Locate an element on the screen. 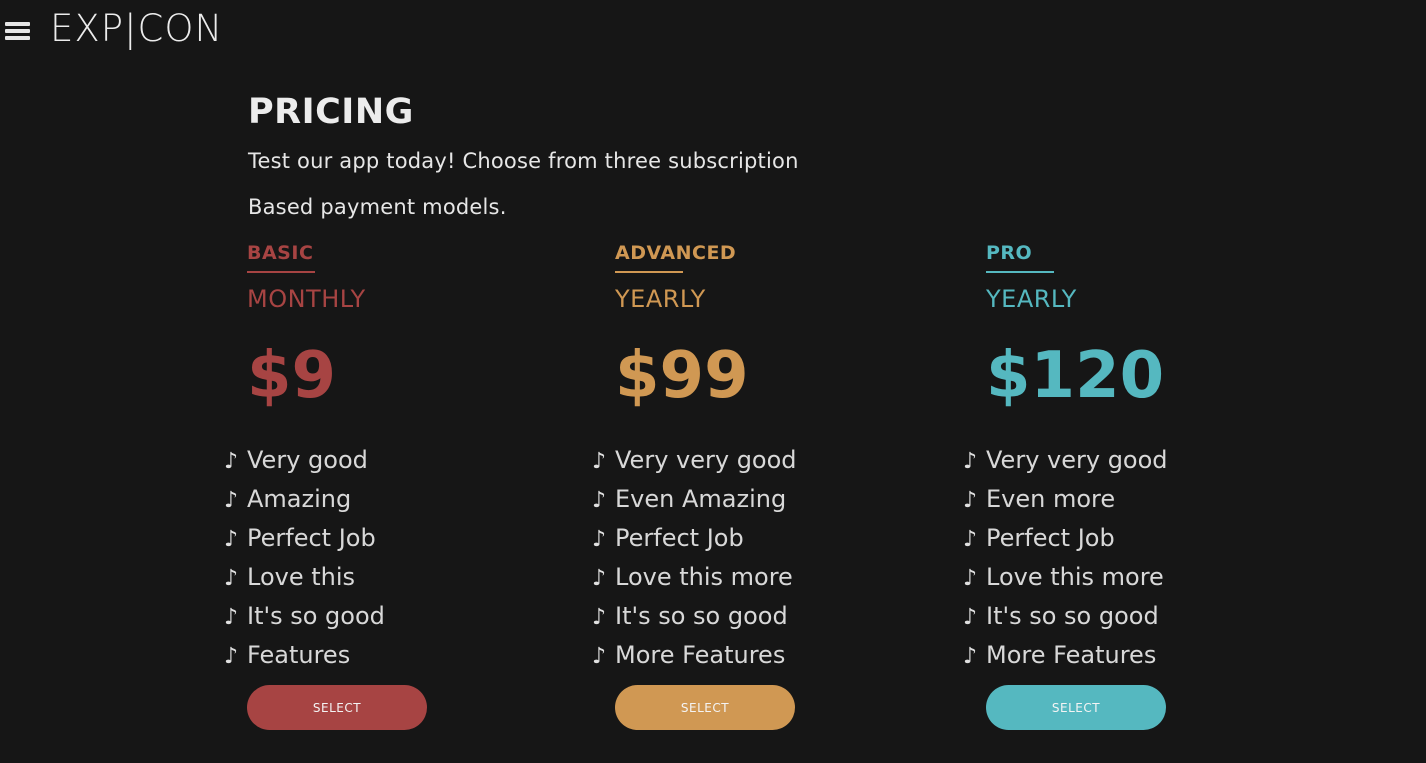 The width and height of the screenshot is (1426, 763). feature-item: ♪ Even more is located at coordinates (1133, 499).